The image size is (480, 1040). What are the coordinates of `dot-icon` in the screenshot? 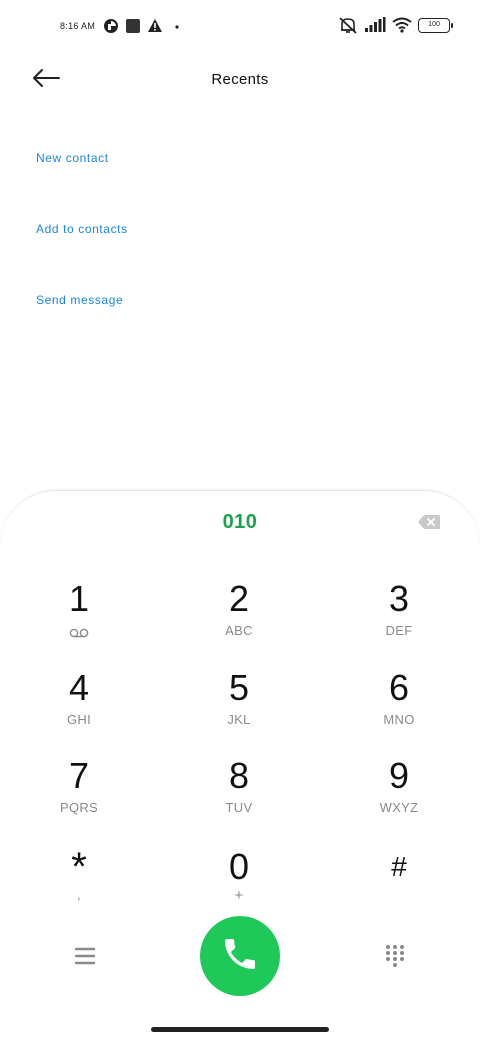 It's located at (177, 26).